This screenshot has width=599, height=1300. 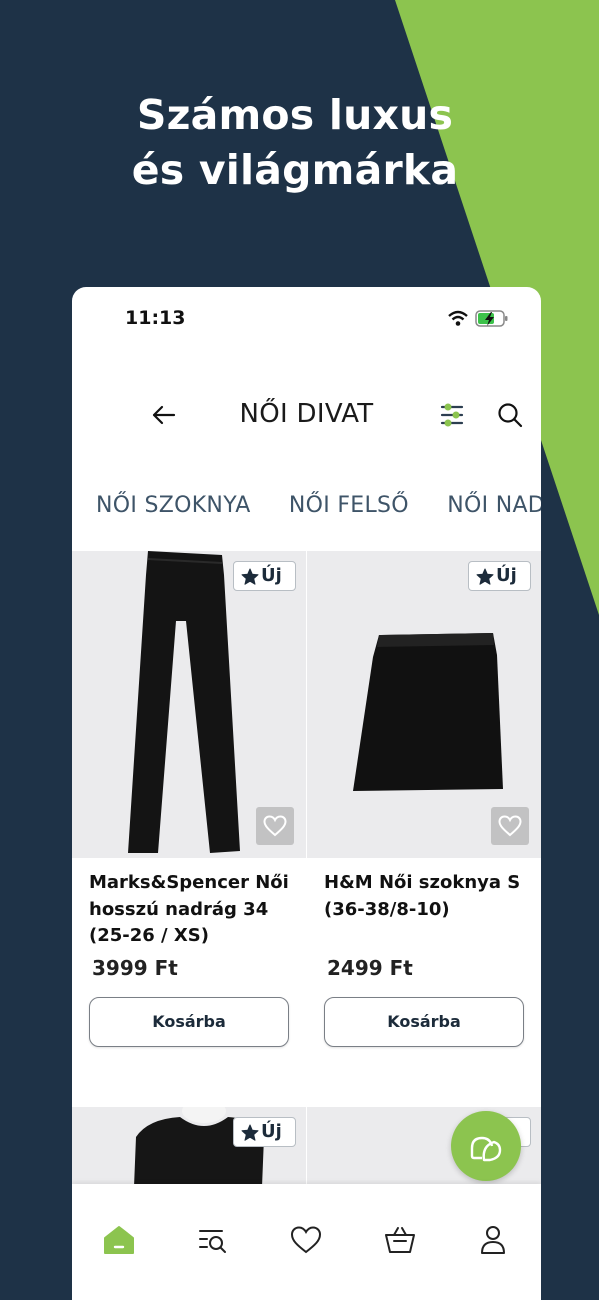 I want to click on status-icons, so click(x=479, y=321).